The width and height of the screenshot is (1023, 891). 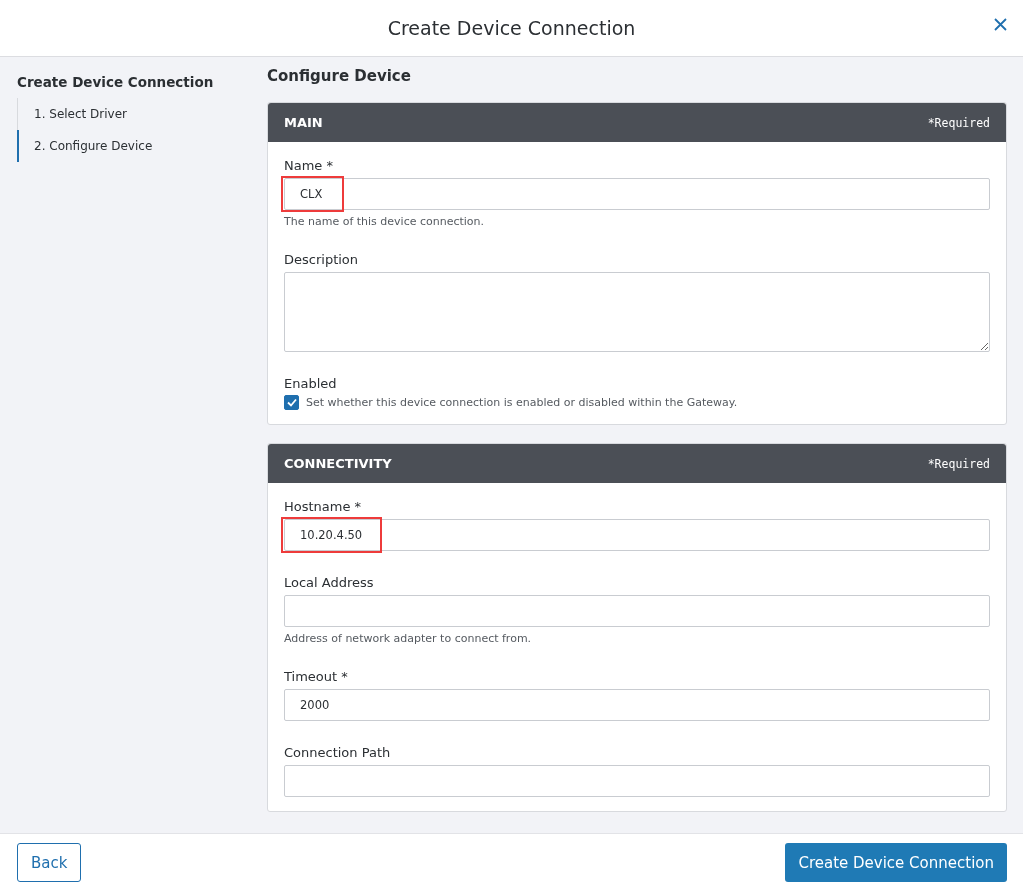 What do you see at coordinates (338, 463) in the screenshot?
I see `section-title: CONNECTIVITY` at bounding box center [338, 463].